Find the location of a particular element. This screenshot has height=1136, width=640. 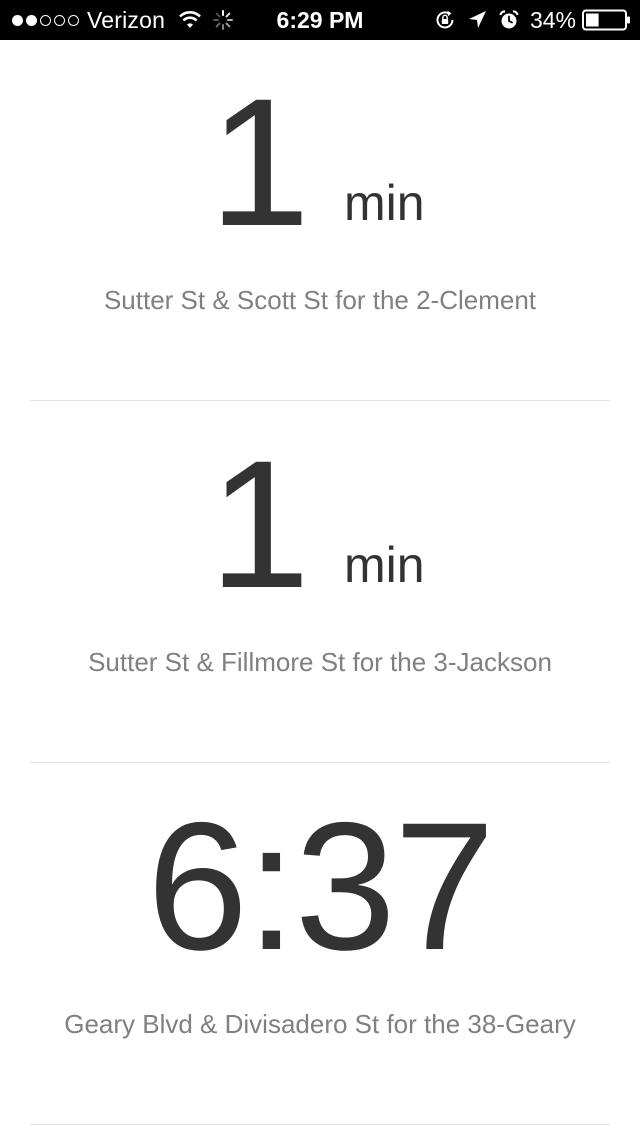

rotation-lock-icon is located at coordinates (445, 19).